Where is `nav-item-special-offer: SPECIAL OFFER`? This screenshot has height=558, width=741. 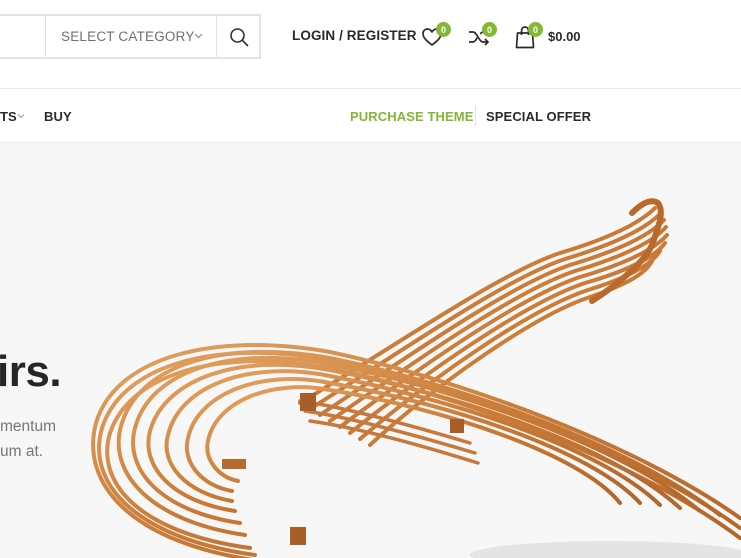
nav-item-special-offer: SPECIAL OFFER is located at coordinates (538, 116).